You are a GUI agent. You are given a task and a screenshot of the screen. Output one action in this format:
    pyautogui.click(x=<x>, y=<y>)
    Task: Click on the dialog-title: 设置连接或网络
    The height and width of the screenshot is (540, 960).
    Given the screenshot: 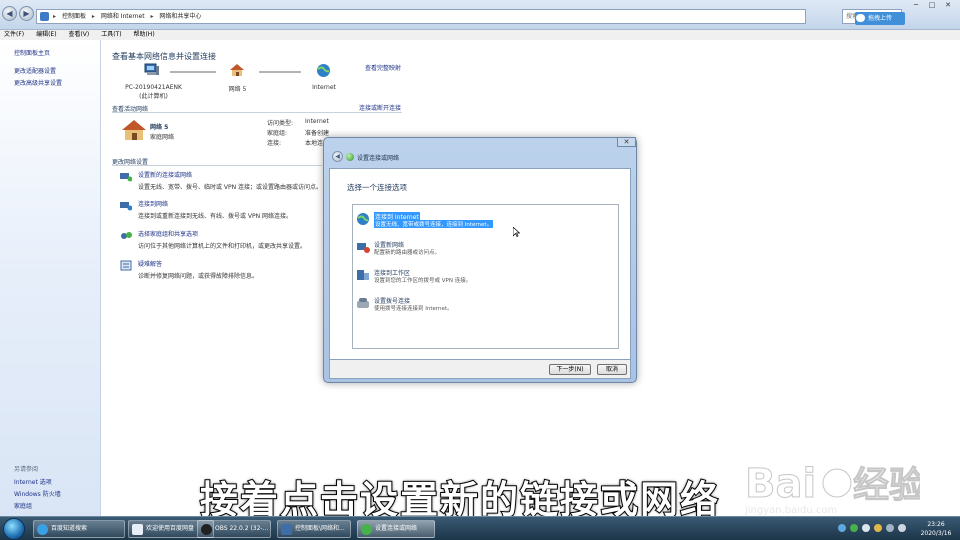 What is the action you would take?
    pyautogui.click(x=378, y=158)
    